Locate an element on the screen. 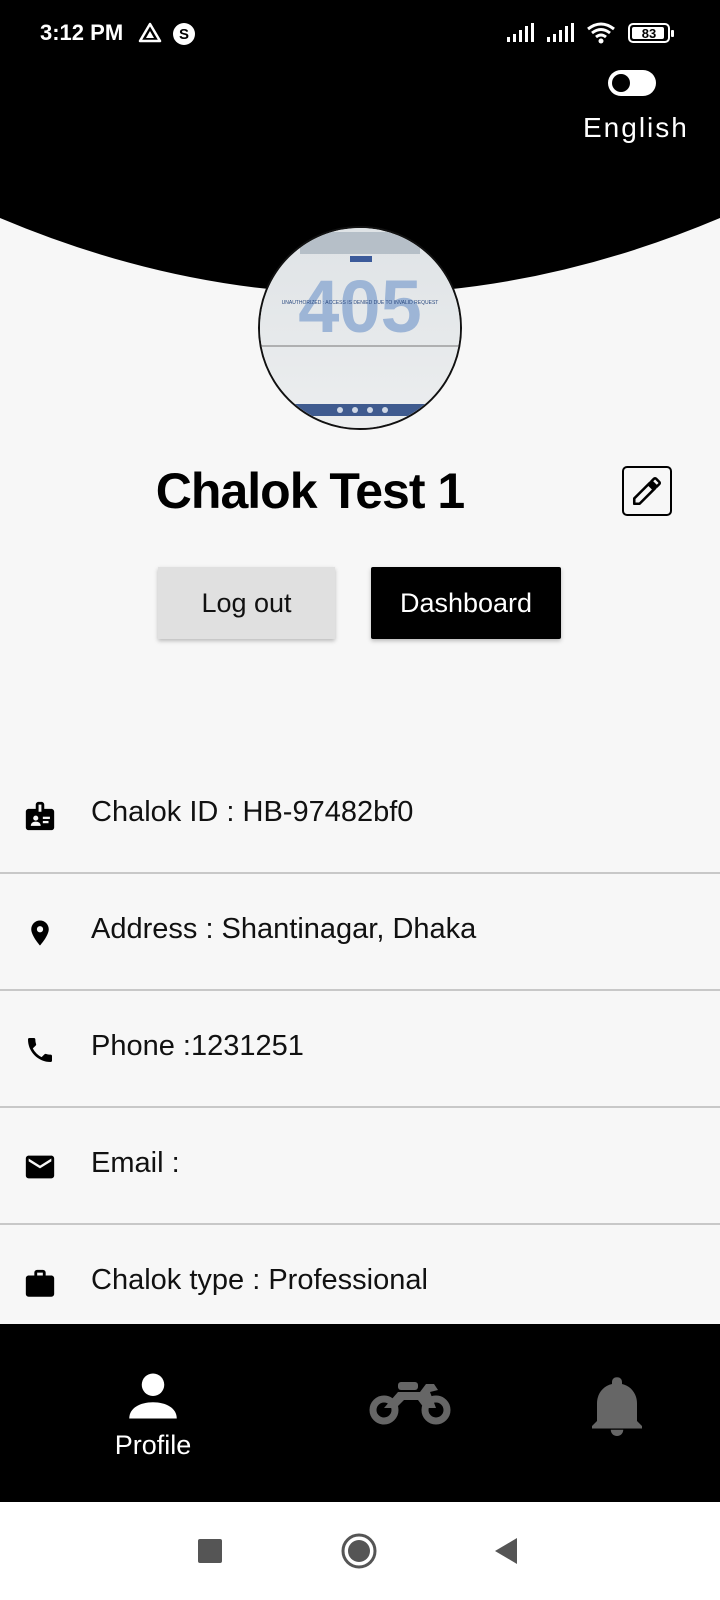 The image size is (720, 1600). bottom-navigation: Profile is located at coordinates (360, 1413).